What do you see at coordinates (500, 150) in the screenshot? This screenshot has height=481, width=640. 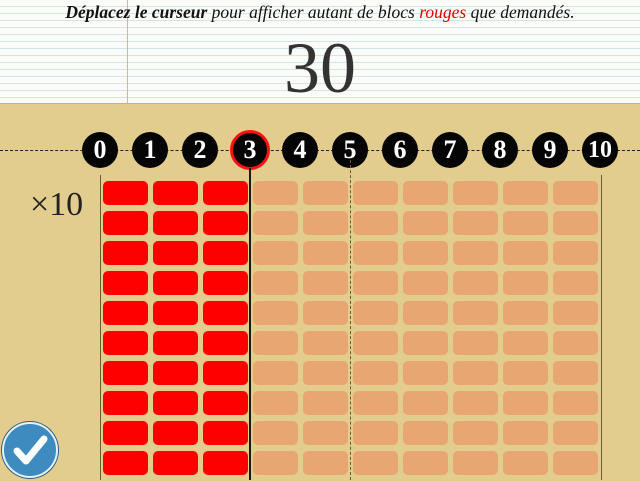 I see `tick-8: 8` at bounding box center [500, 150].